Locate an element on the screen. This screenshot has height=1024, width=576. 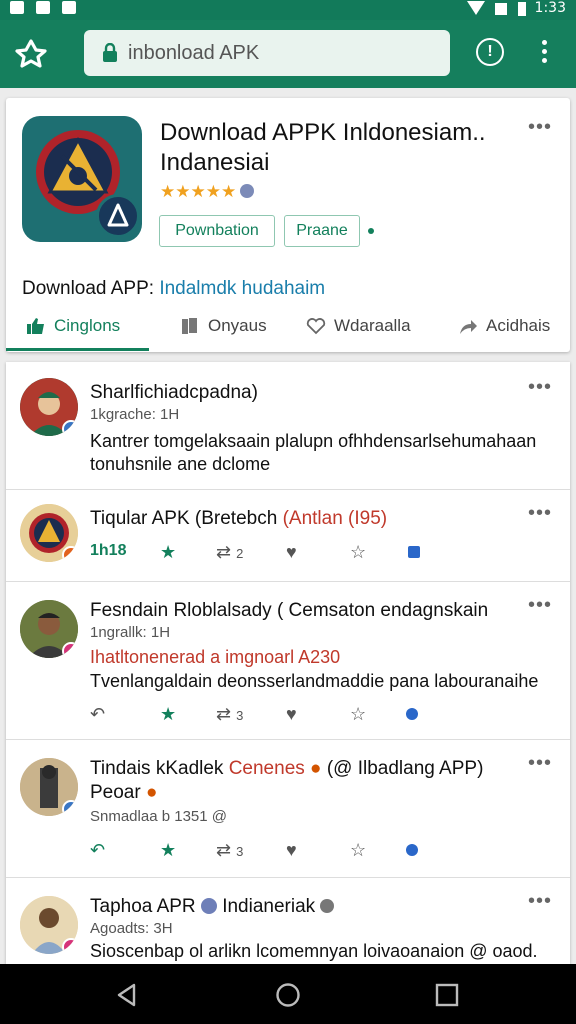
browser-toolbar: inbonload APK ! is located at coordinates (288, 54).